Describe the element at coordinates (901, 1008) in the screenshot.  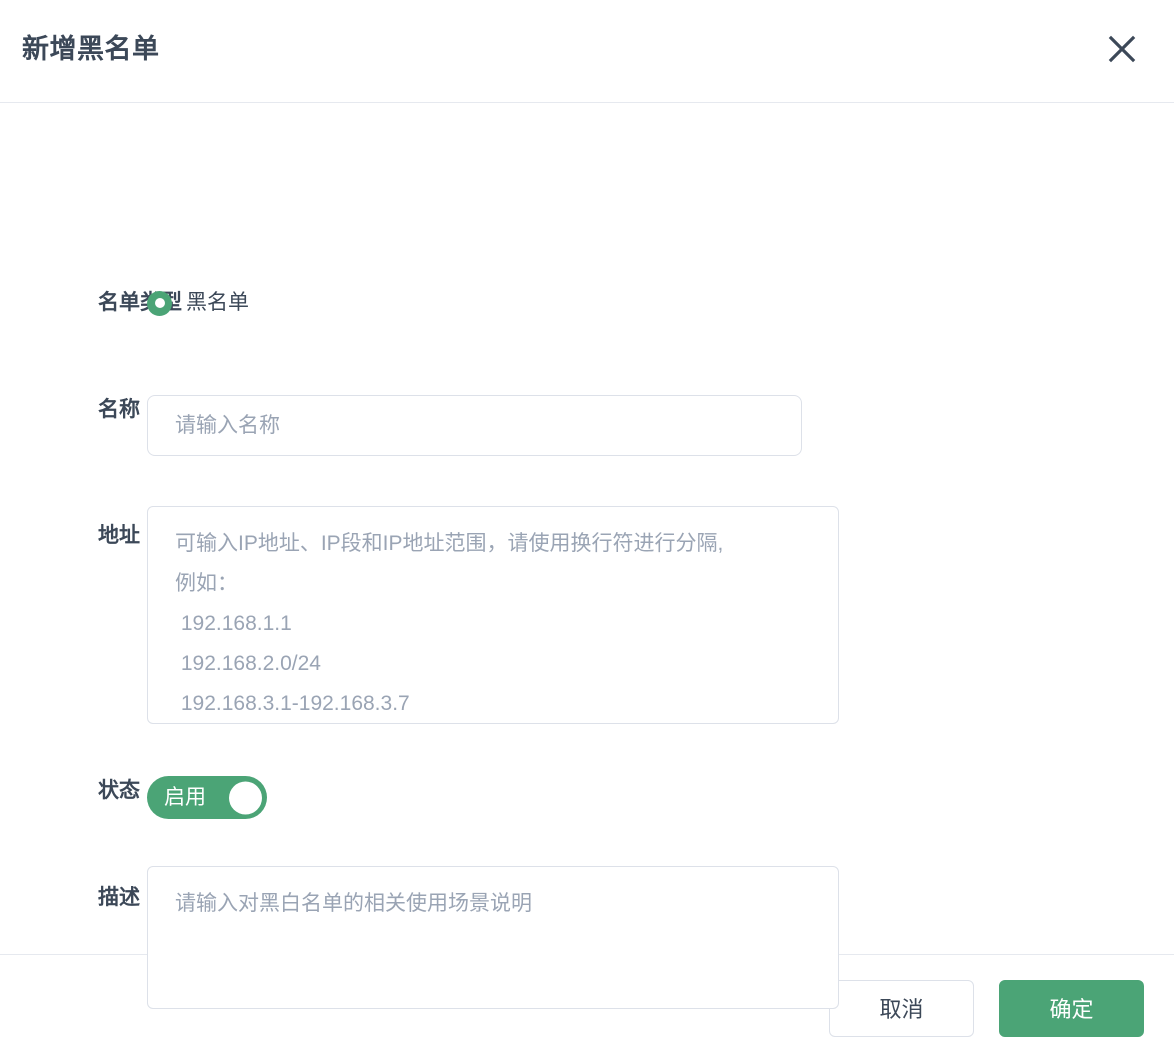
I see `cancel-button: 取消` at that location.